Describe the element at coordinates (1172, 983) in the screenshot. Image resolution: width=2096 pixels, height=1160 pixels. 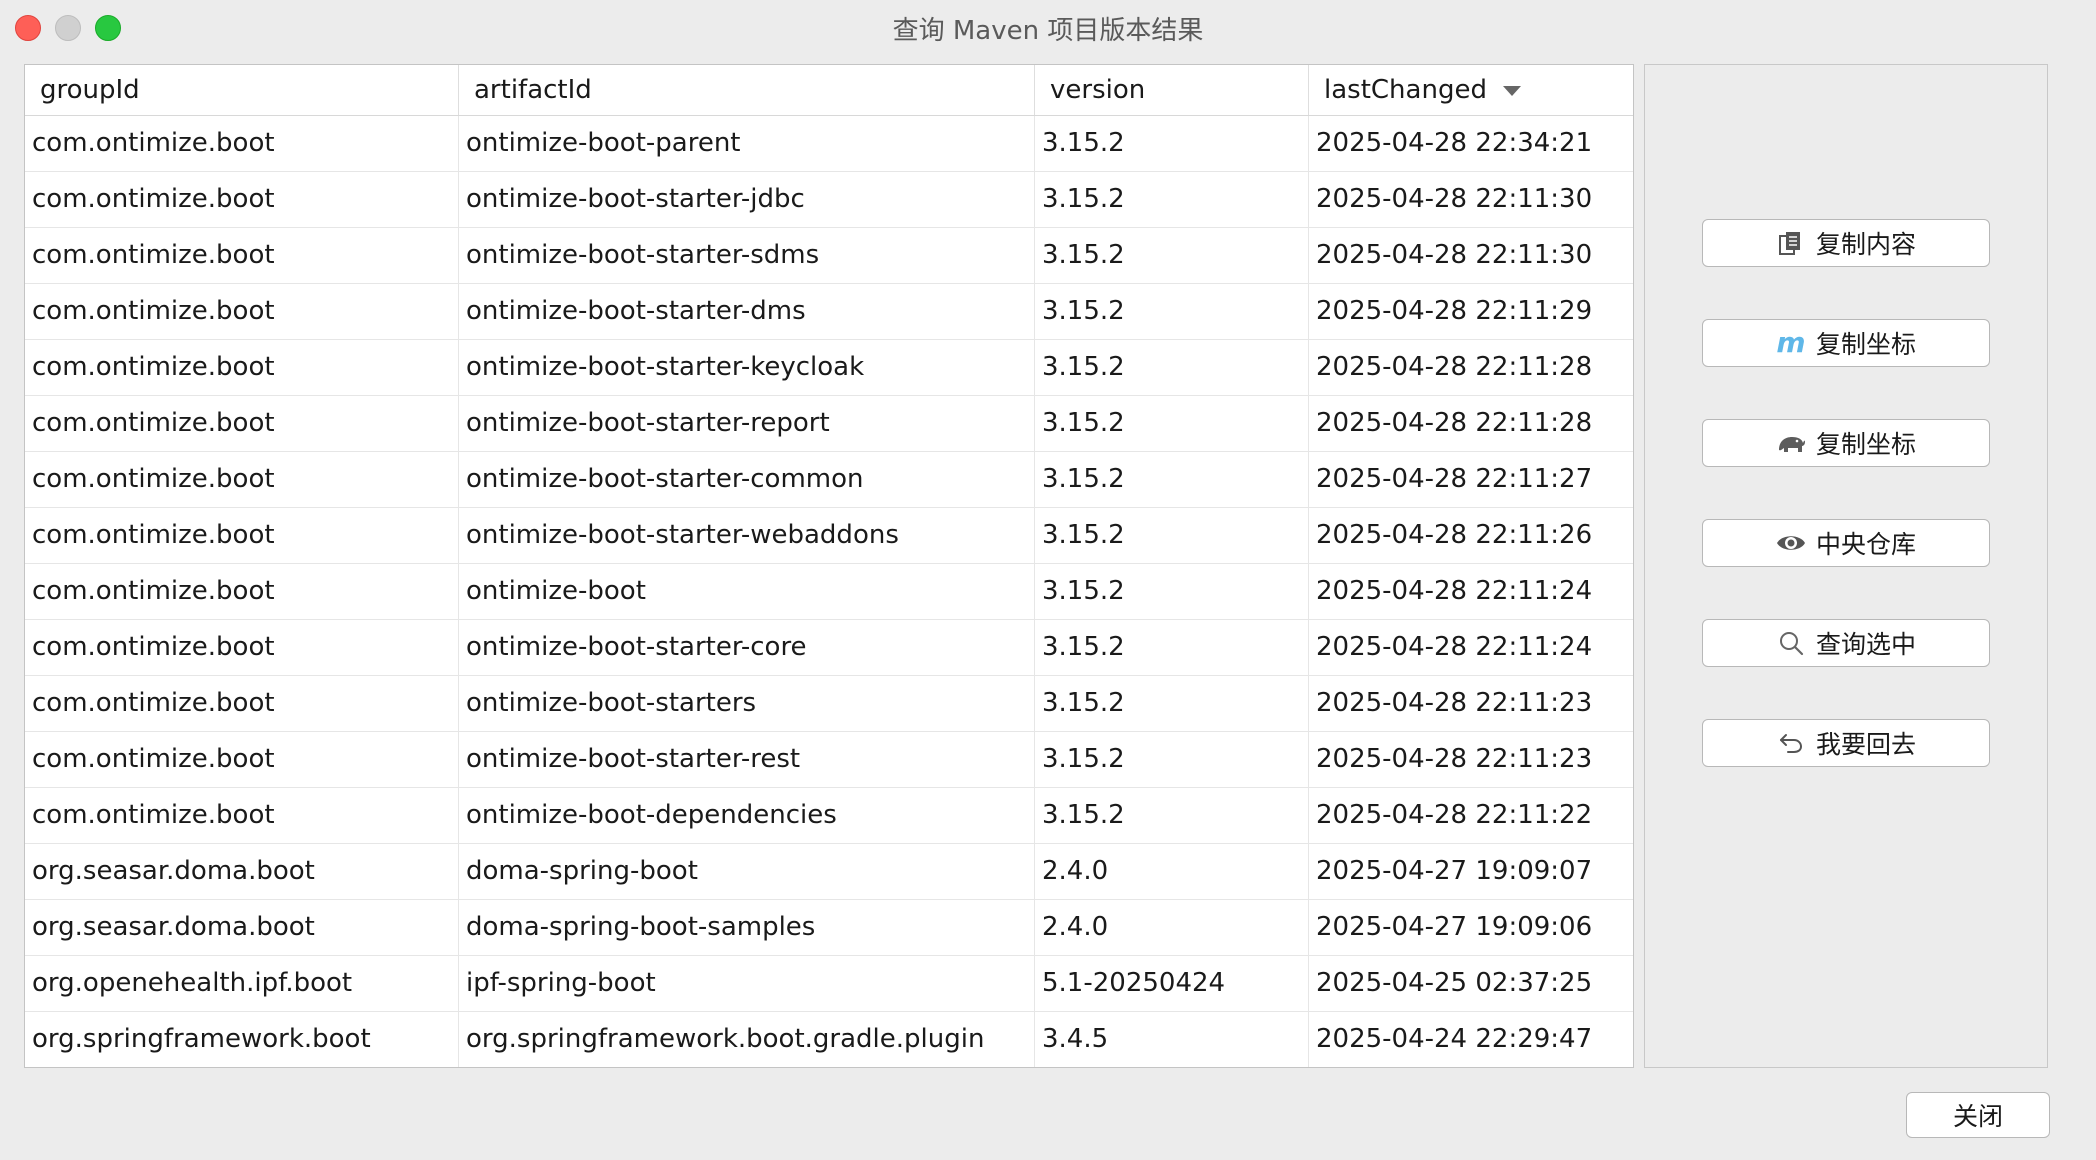
I see `cell-version: 5.1-20250424` at that location.